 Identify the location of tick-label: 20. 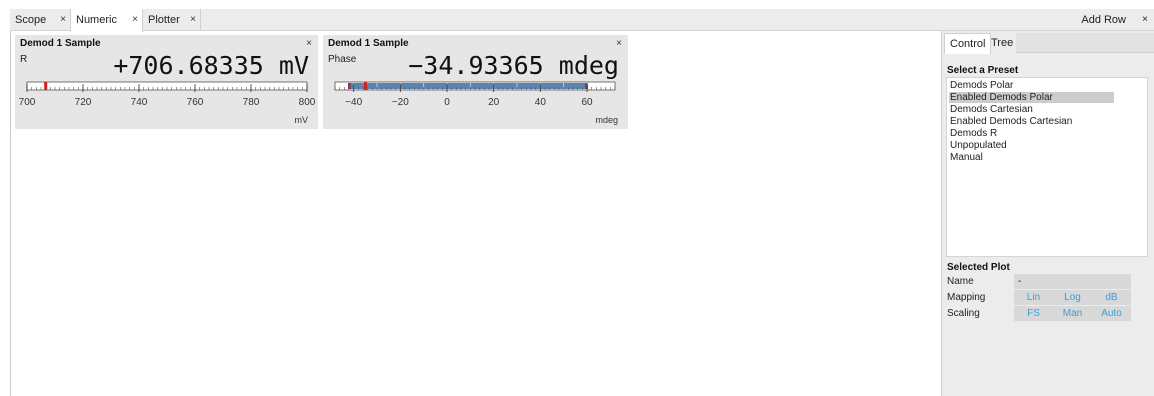
(494, 102).